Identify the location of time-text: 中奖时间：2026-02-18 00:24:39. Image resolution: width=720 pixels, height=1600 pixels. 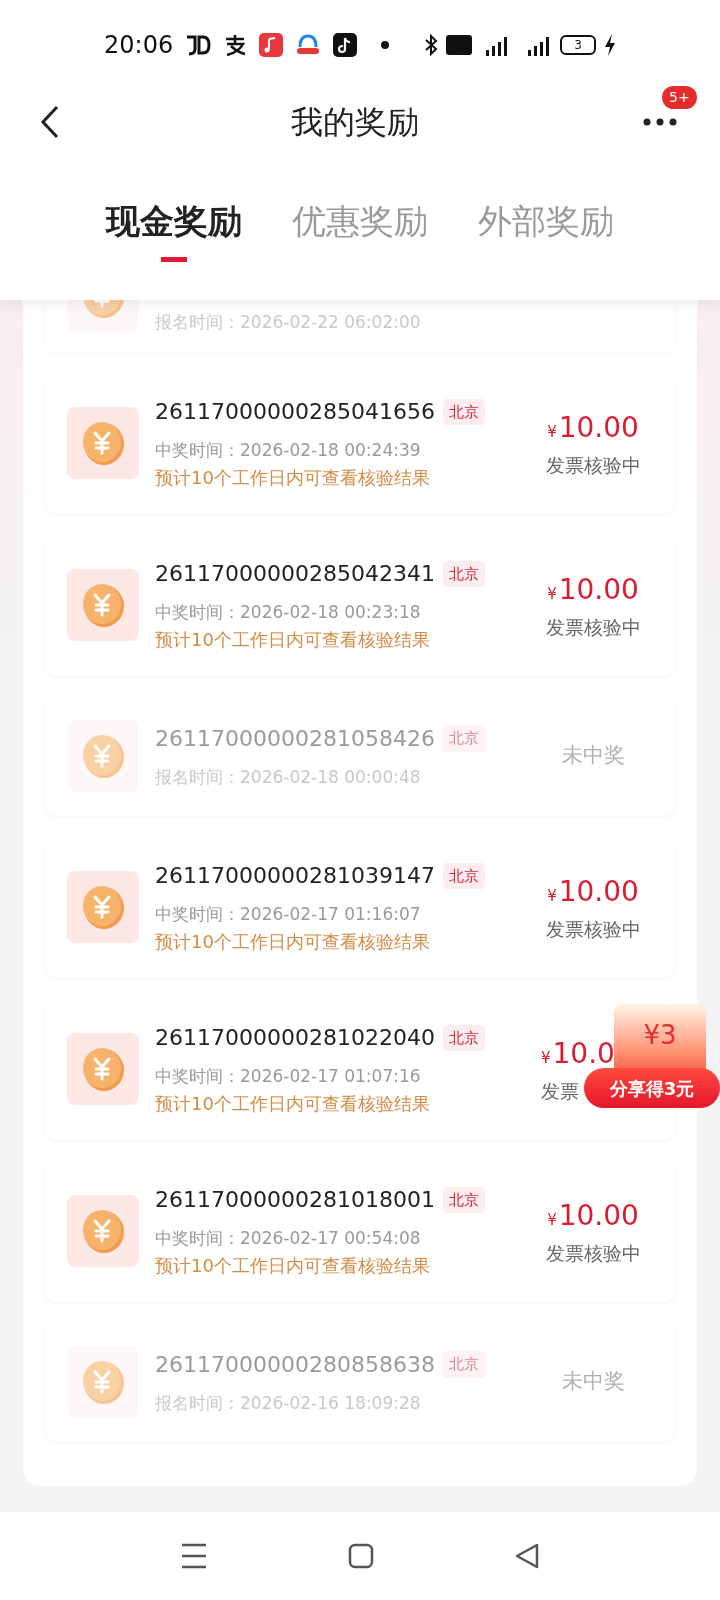
(288, 451).